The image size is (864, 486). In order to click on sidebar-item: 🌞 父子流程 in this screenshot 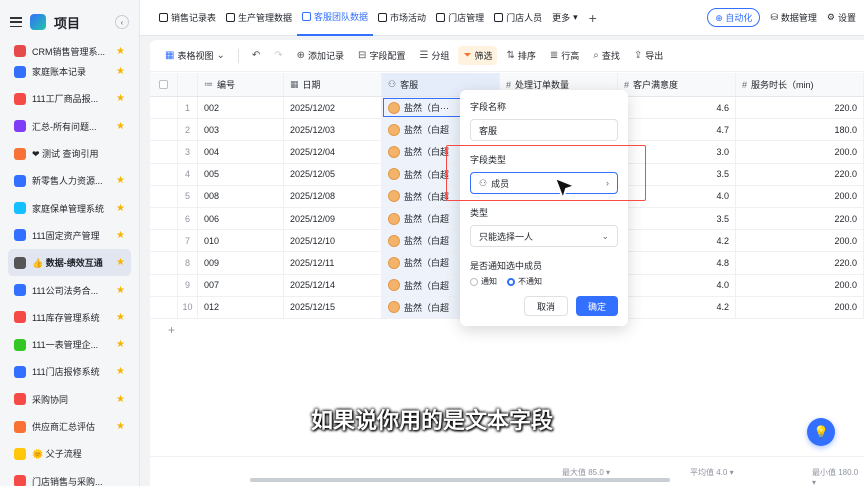, I will do `click(69, 453)`.